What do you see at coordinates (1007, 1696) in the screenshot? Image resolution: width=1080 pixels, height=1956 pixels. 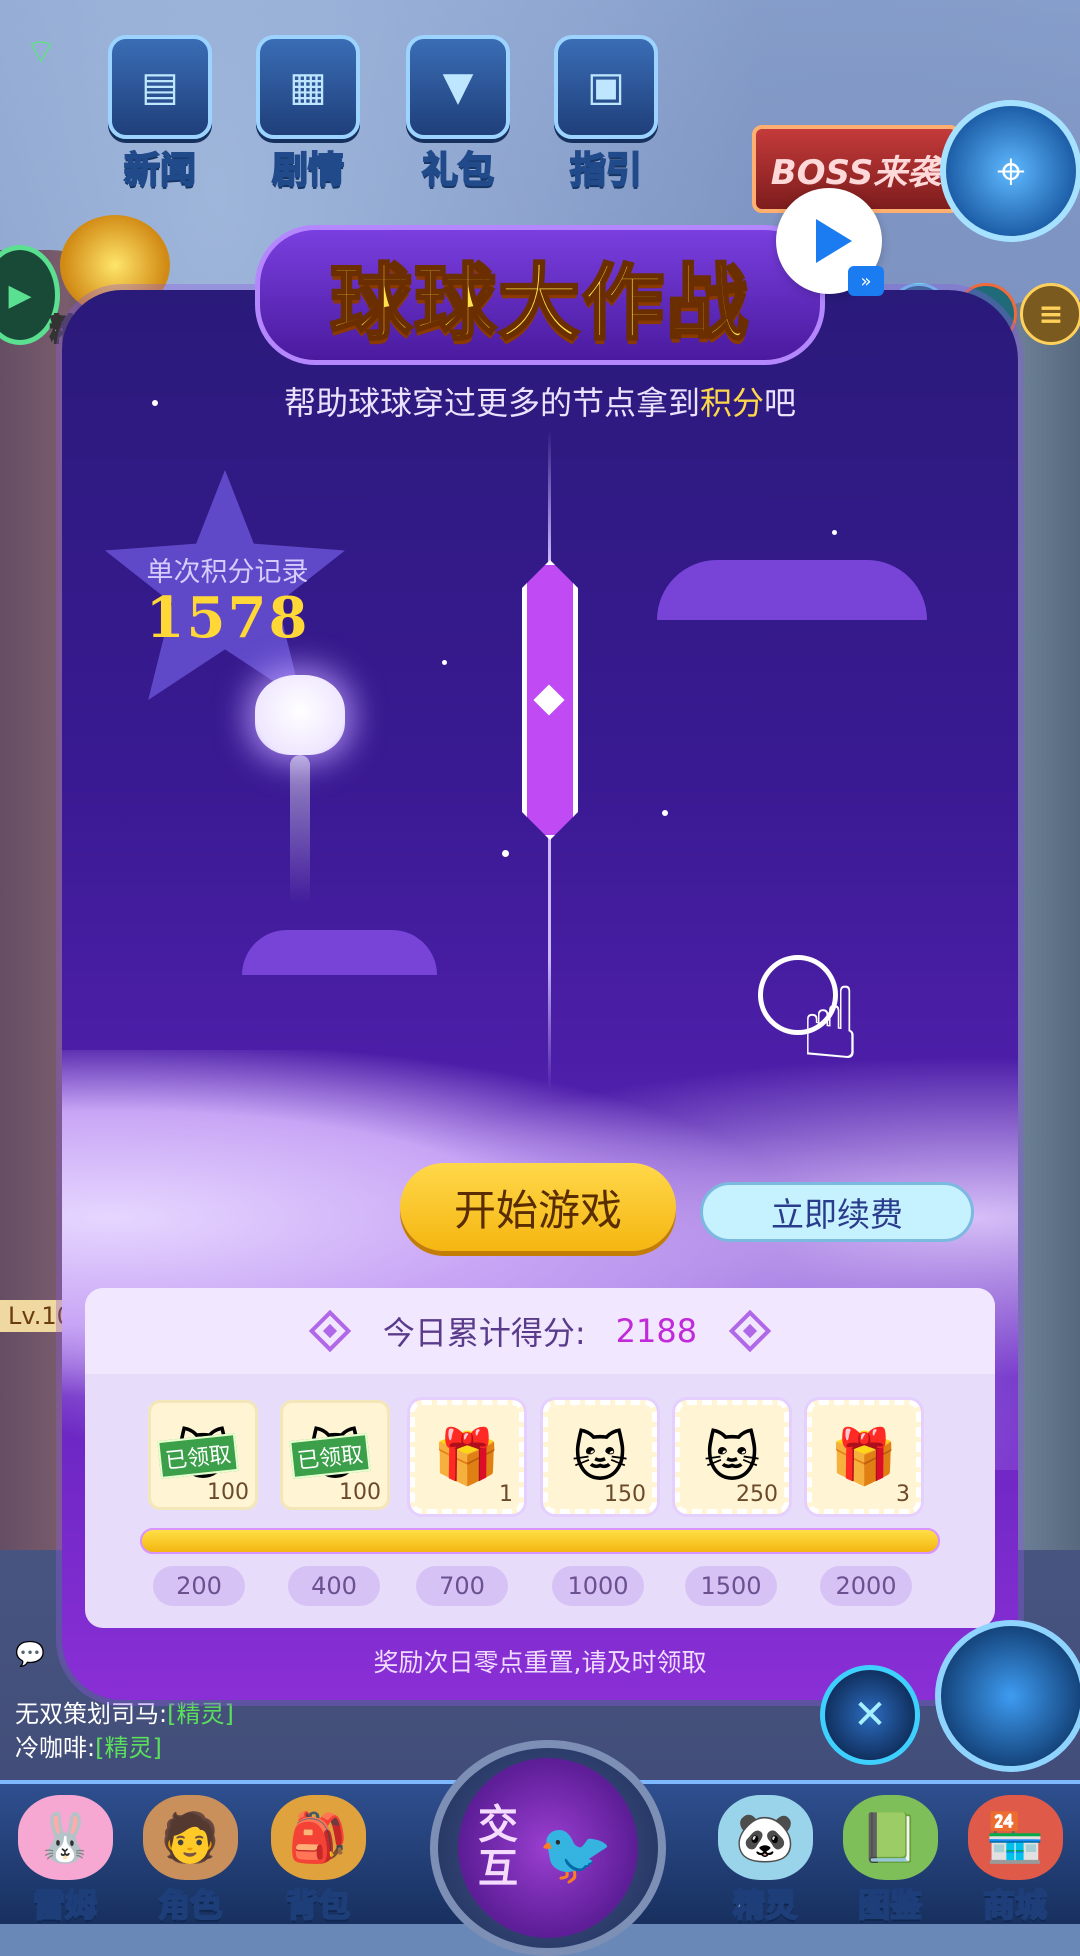 I see `radar-icon` at bounding box center [1007, 1696].